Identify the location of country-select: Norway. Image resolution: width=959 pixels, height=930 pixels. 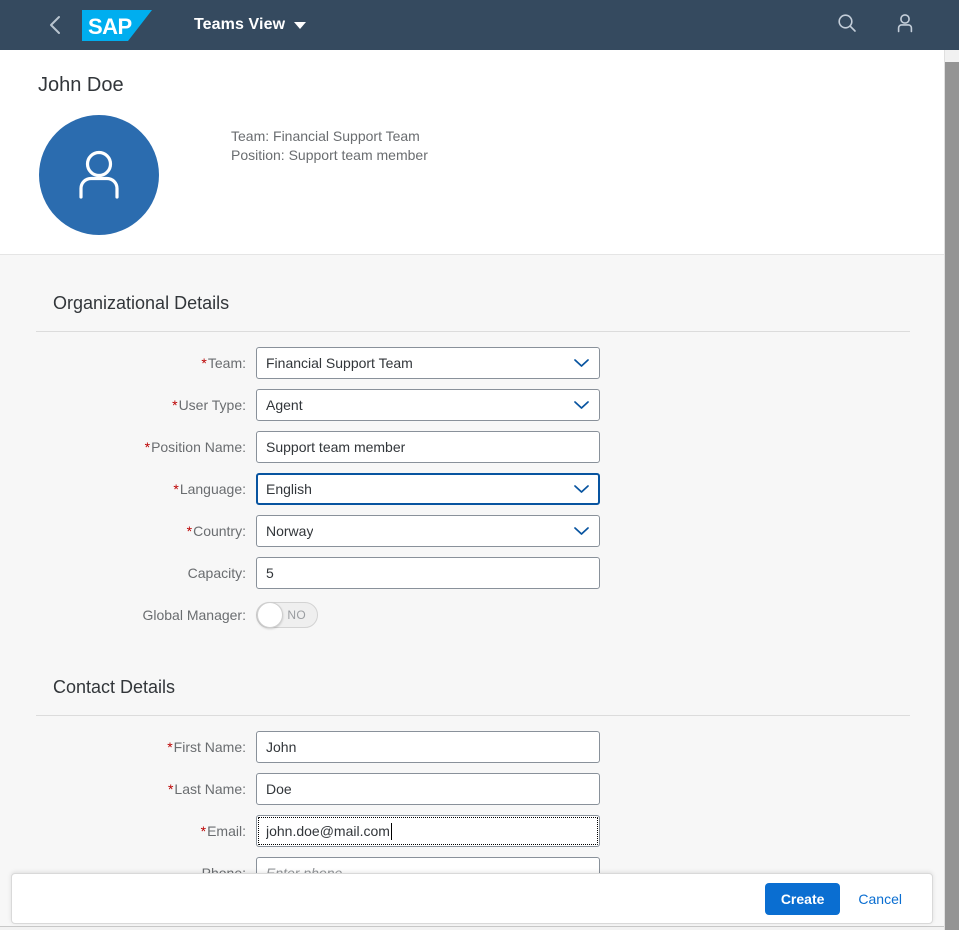
(428, 531).